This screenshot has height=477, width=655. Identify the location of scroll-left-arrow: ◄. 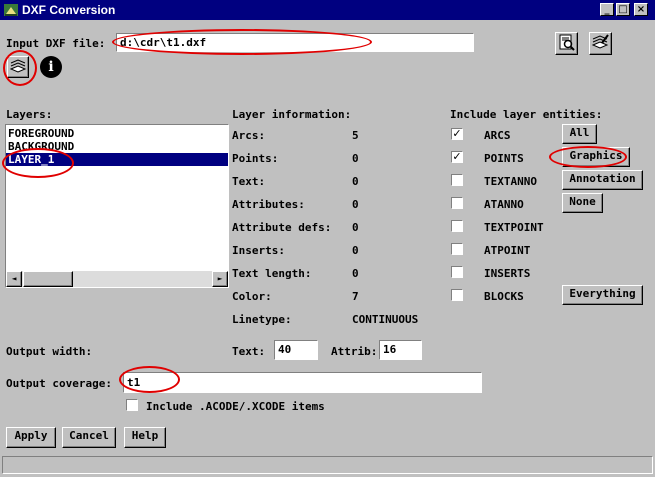
(14, 279).